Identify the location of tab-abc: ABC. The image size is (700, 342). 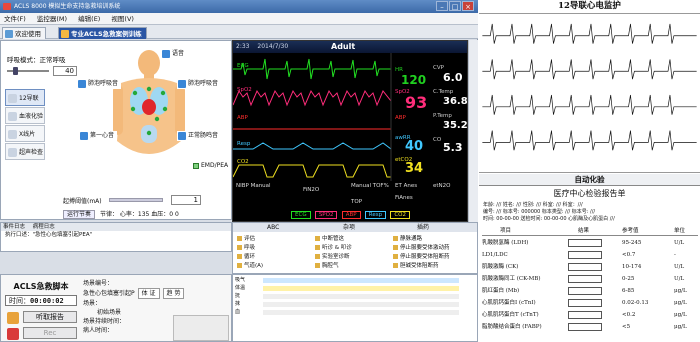
(273, 227).